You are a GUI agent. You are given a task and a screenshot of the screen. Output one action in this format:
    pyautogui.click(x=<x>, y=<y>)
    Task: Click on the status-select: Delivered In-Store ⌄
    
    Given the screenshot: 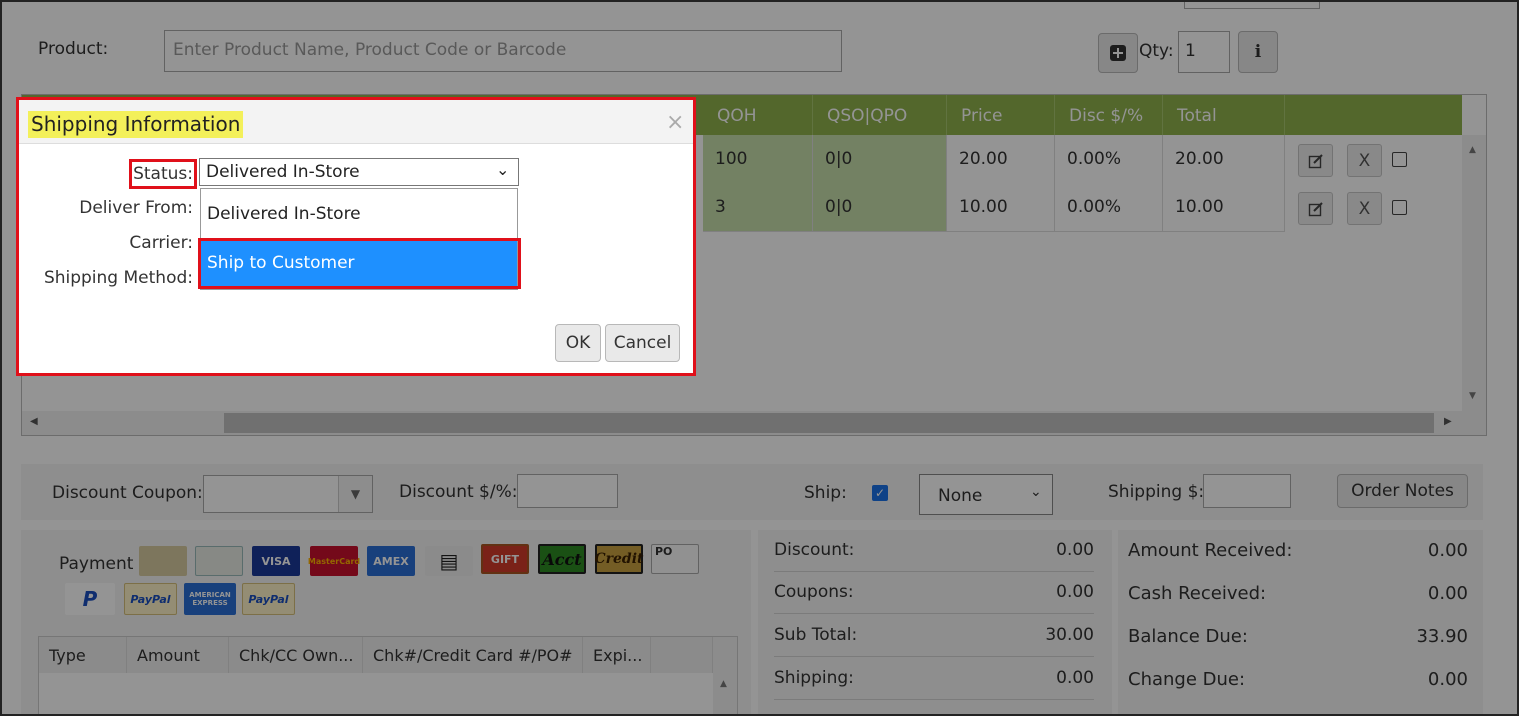 What is the action you would take?
    pyautogui.click(x=359, y=172)
    